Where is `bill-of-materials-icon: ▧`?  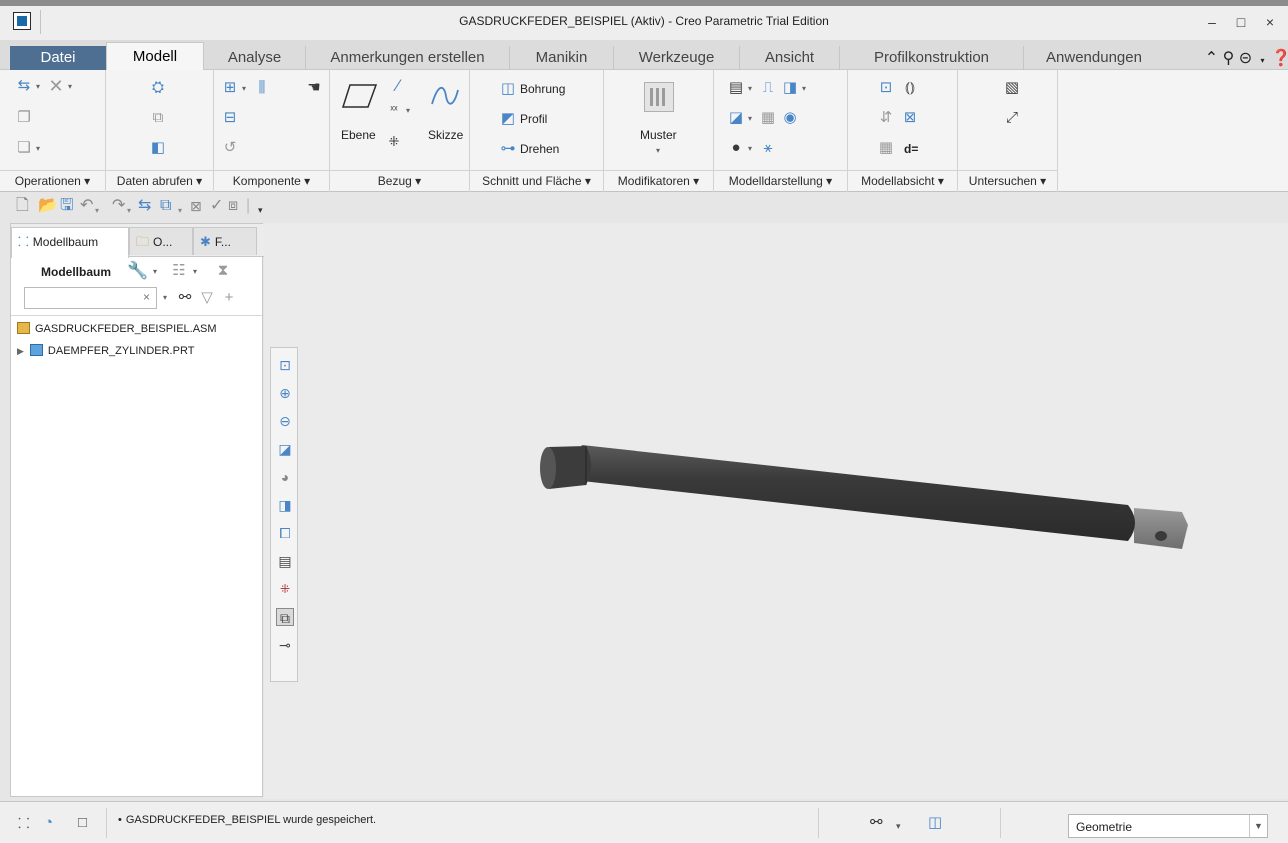 bill-of-materials-icon: ▧ is located at coordinates (1012, 88).